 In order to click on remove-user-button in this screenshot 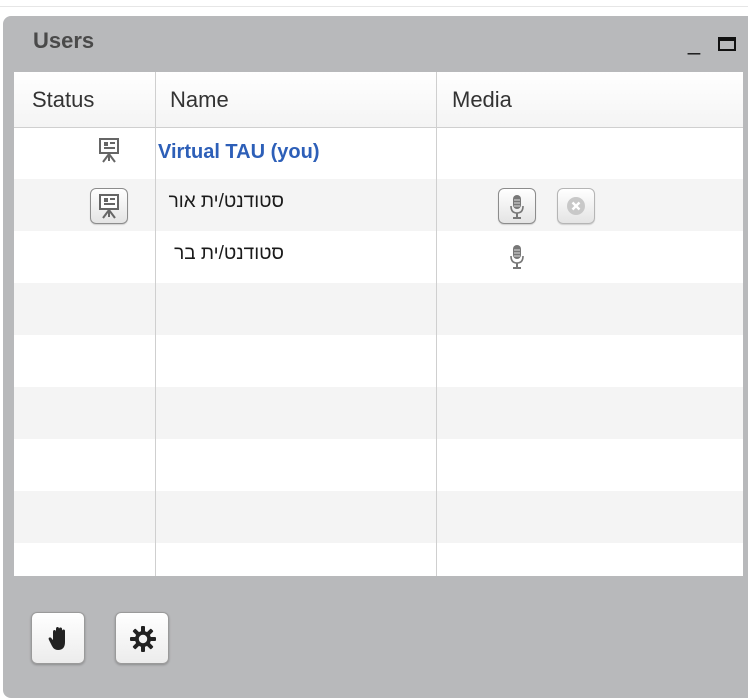, I will do `click(576, 206)`.